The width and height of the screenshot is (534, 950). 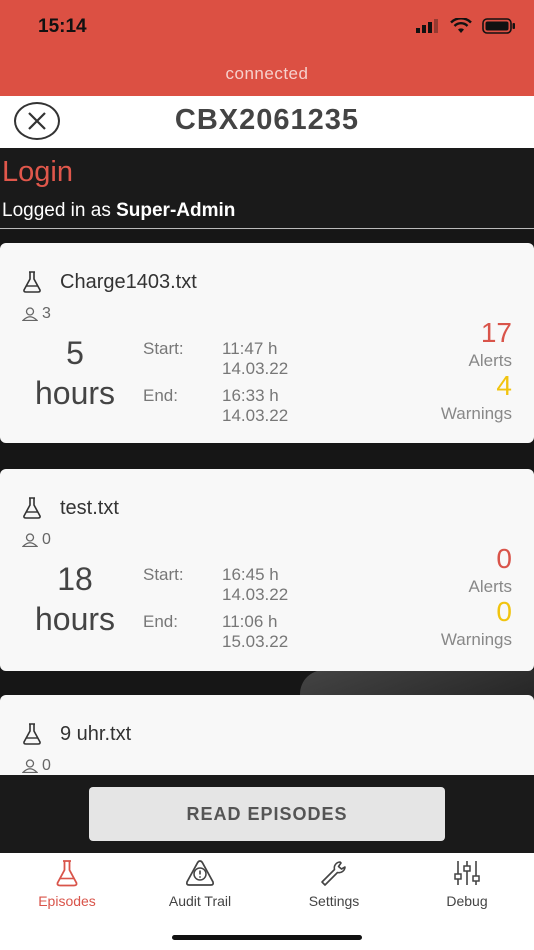 I want to click on tab-debug: Debug, so click(x=467, y=884).